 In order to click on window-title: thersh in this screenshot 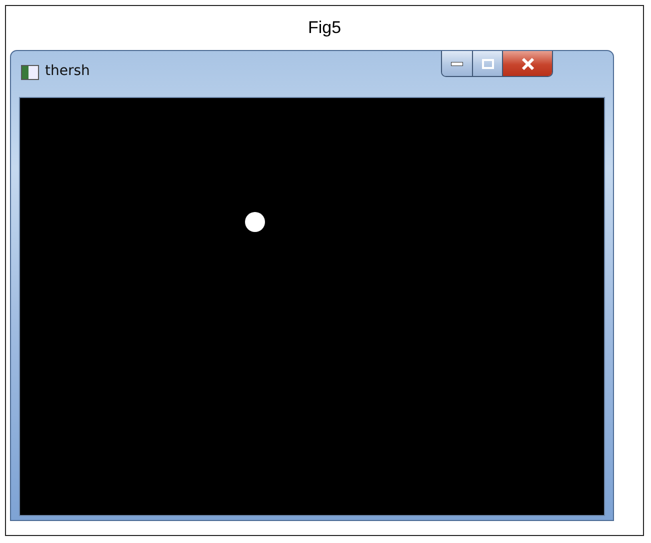, I will do `click(67, 71)`.